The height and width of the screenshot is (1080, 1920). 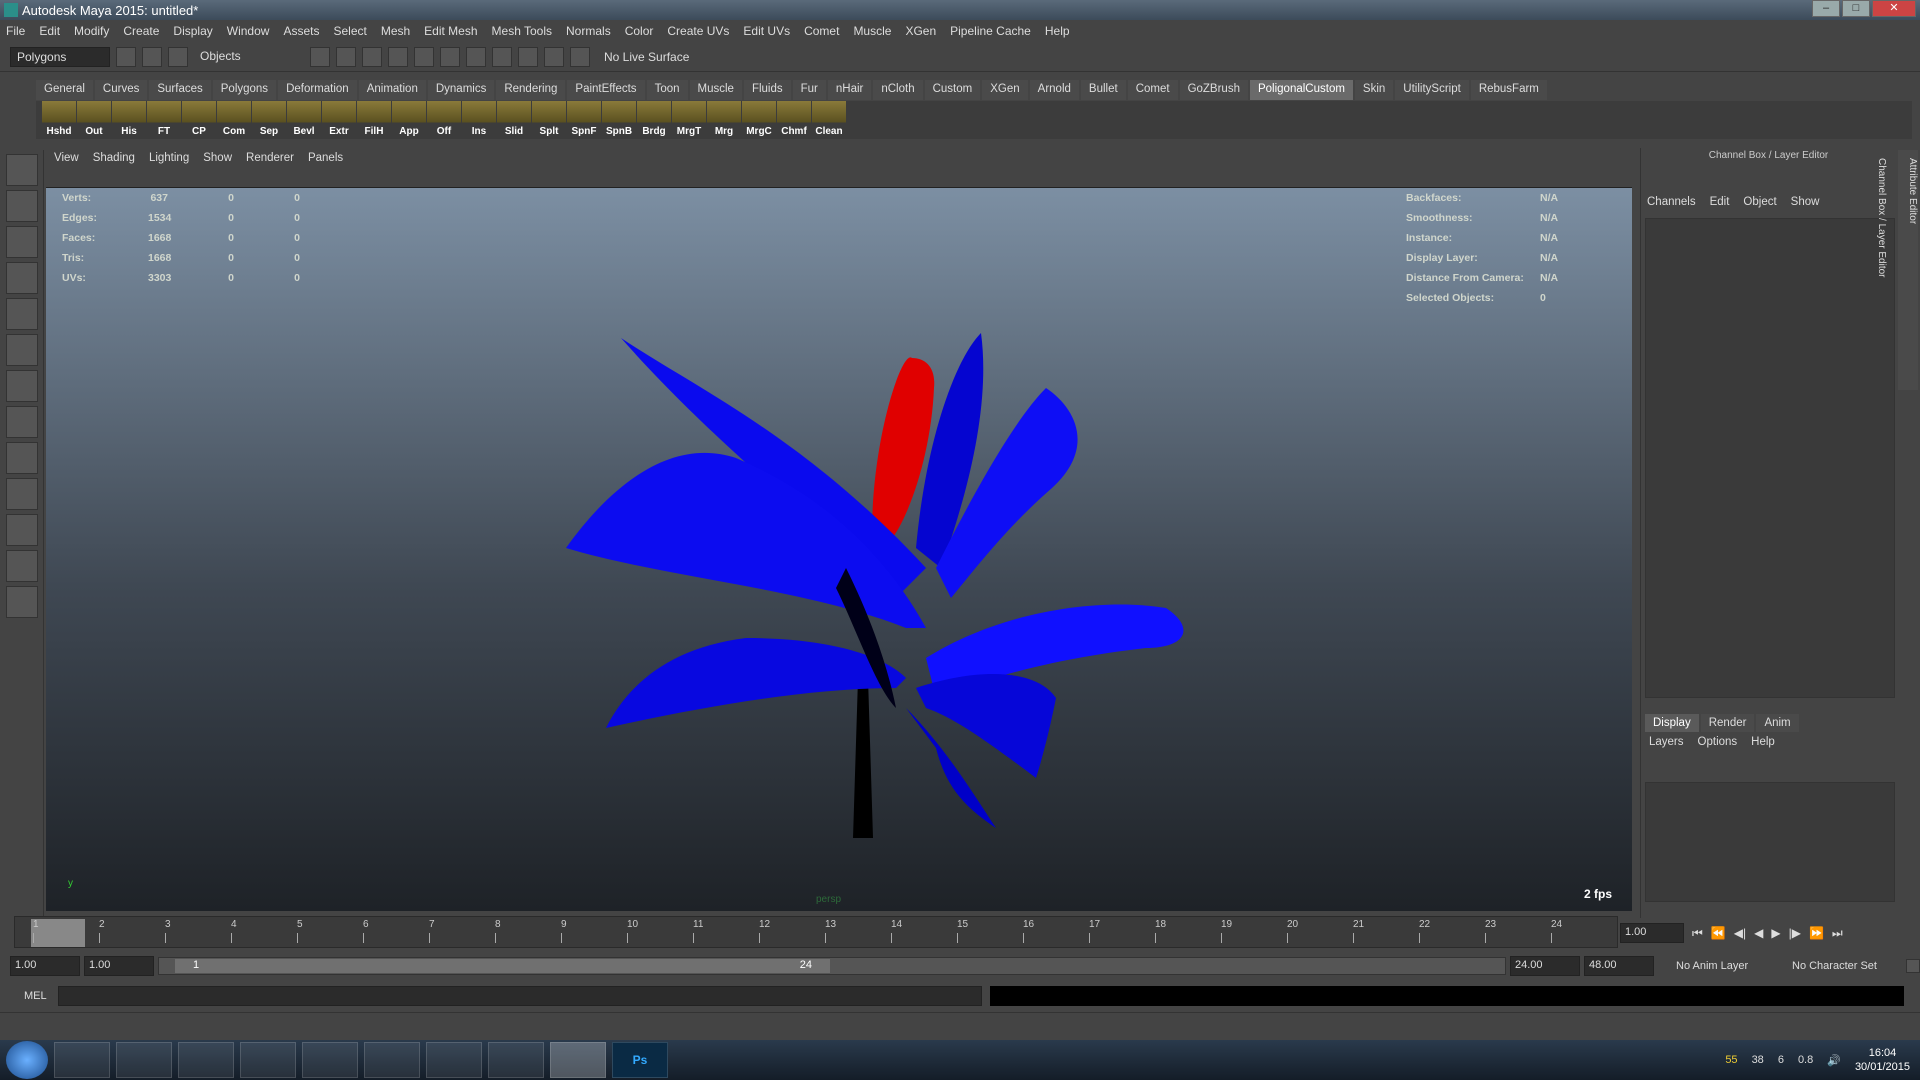 What do you see at coordinates (22, 530) in the screenshot?
I see `graph-layout-icon` at bounding box center [22, 530].